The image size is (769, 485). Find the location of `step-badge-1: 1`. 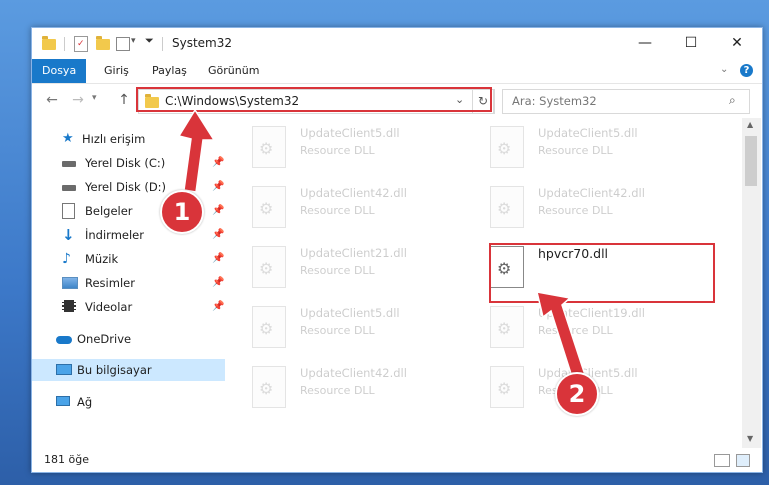

step-badge-1: 1 is located at coordinates (182, 212).